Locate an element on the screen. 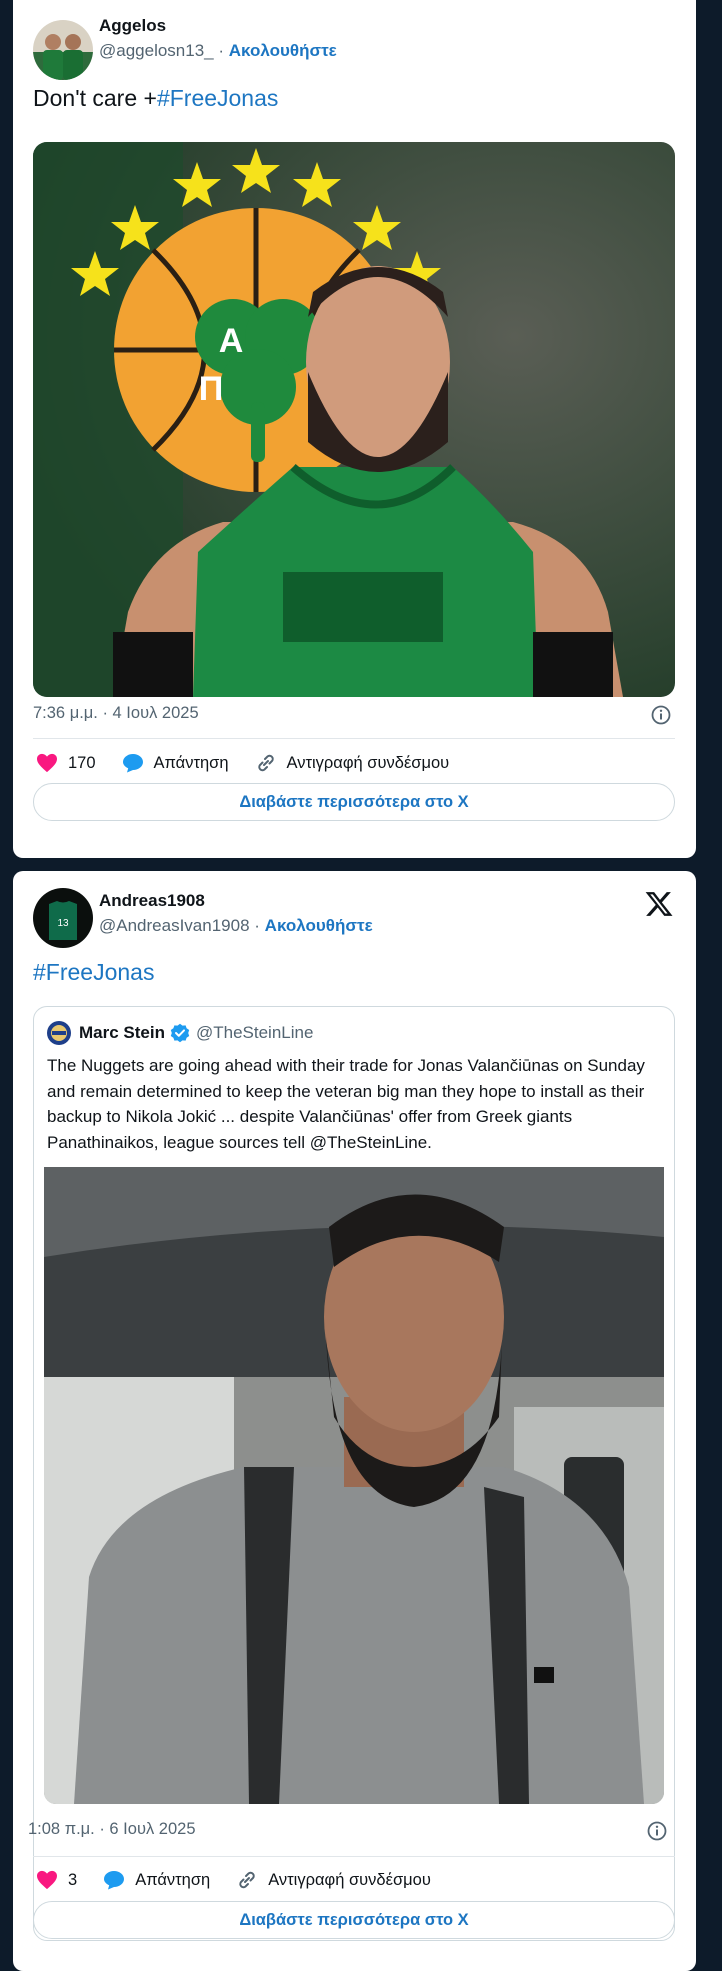 Image resolution: width=722 pixels, height=1971 pixels. like-count: 3 is located at coordinates (73, 1879).